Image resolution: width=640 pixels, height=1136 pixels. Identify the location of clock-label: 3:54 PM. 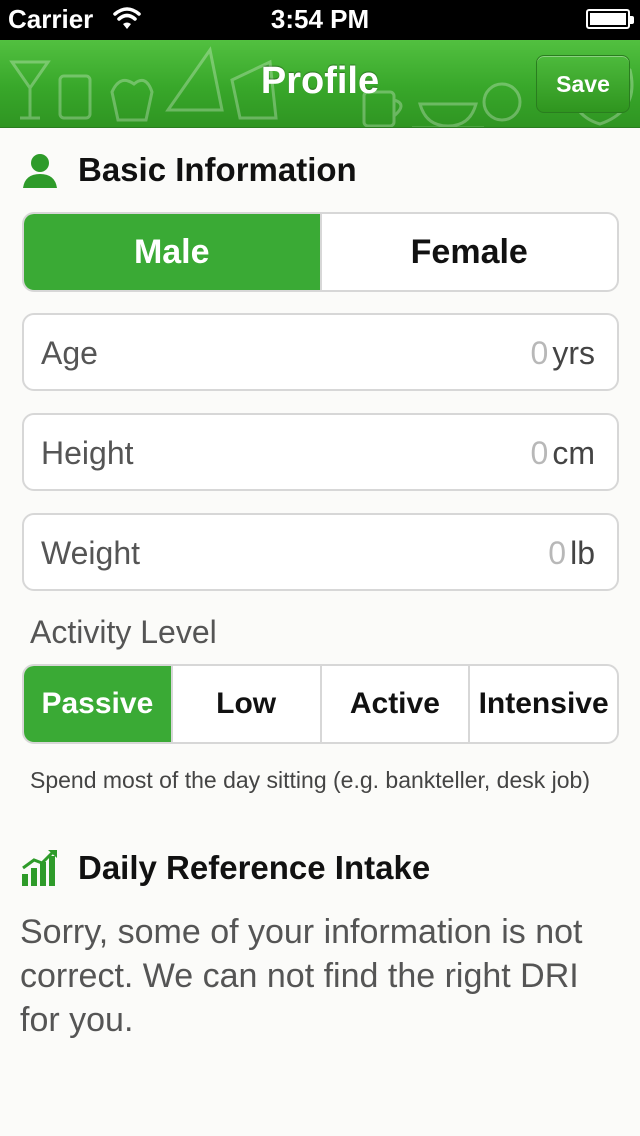
(320, 19).